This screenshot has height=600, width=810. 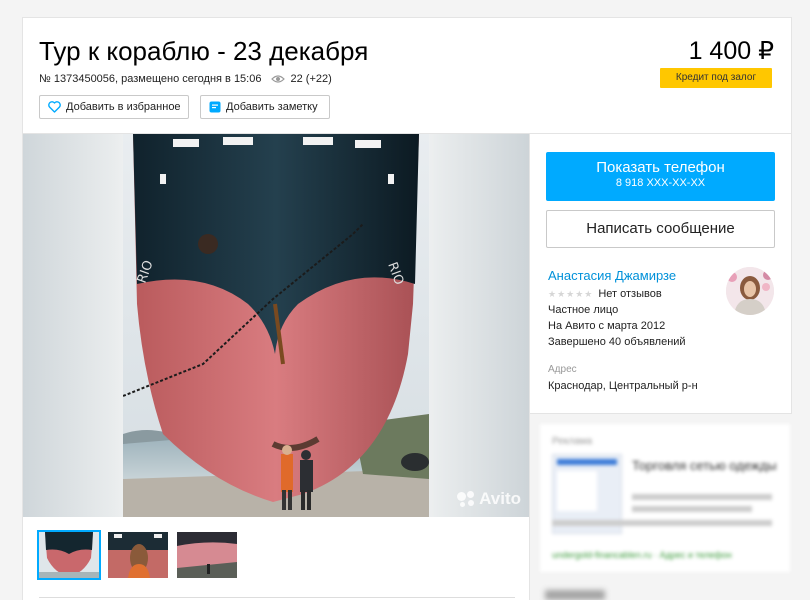 I want to click on favorite-label: Добавить в избранное, so click(x=123, y=107).